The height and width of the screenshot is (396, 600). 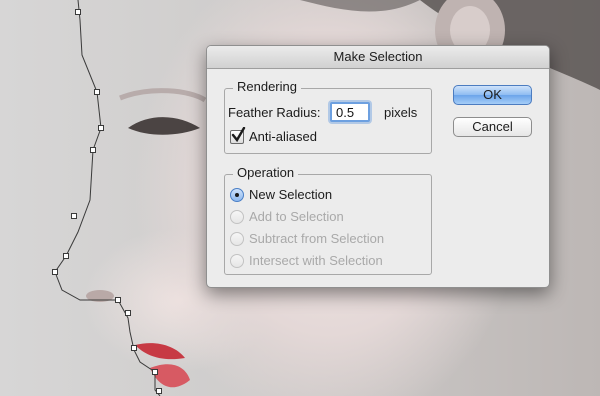 I want to click on operation-group-label: Operation, so click(x=266, y=172).